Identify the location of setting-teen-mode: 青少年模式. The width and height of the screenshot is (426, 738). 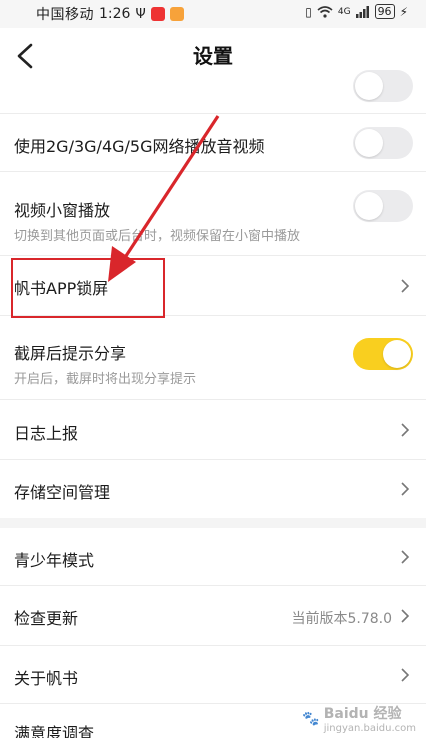
(213, 557).